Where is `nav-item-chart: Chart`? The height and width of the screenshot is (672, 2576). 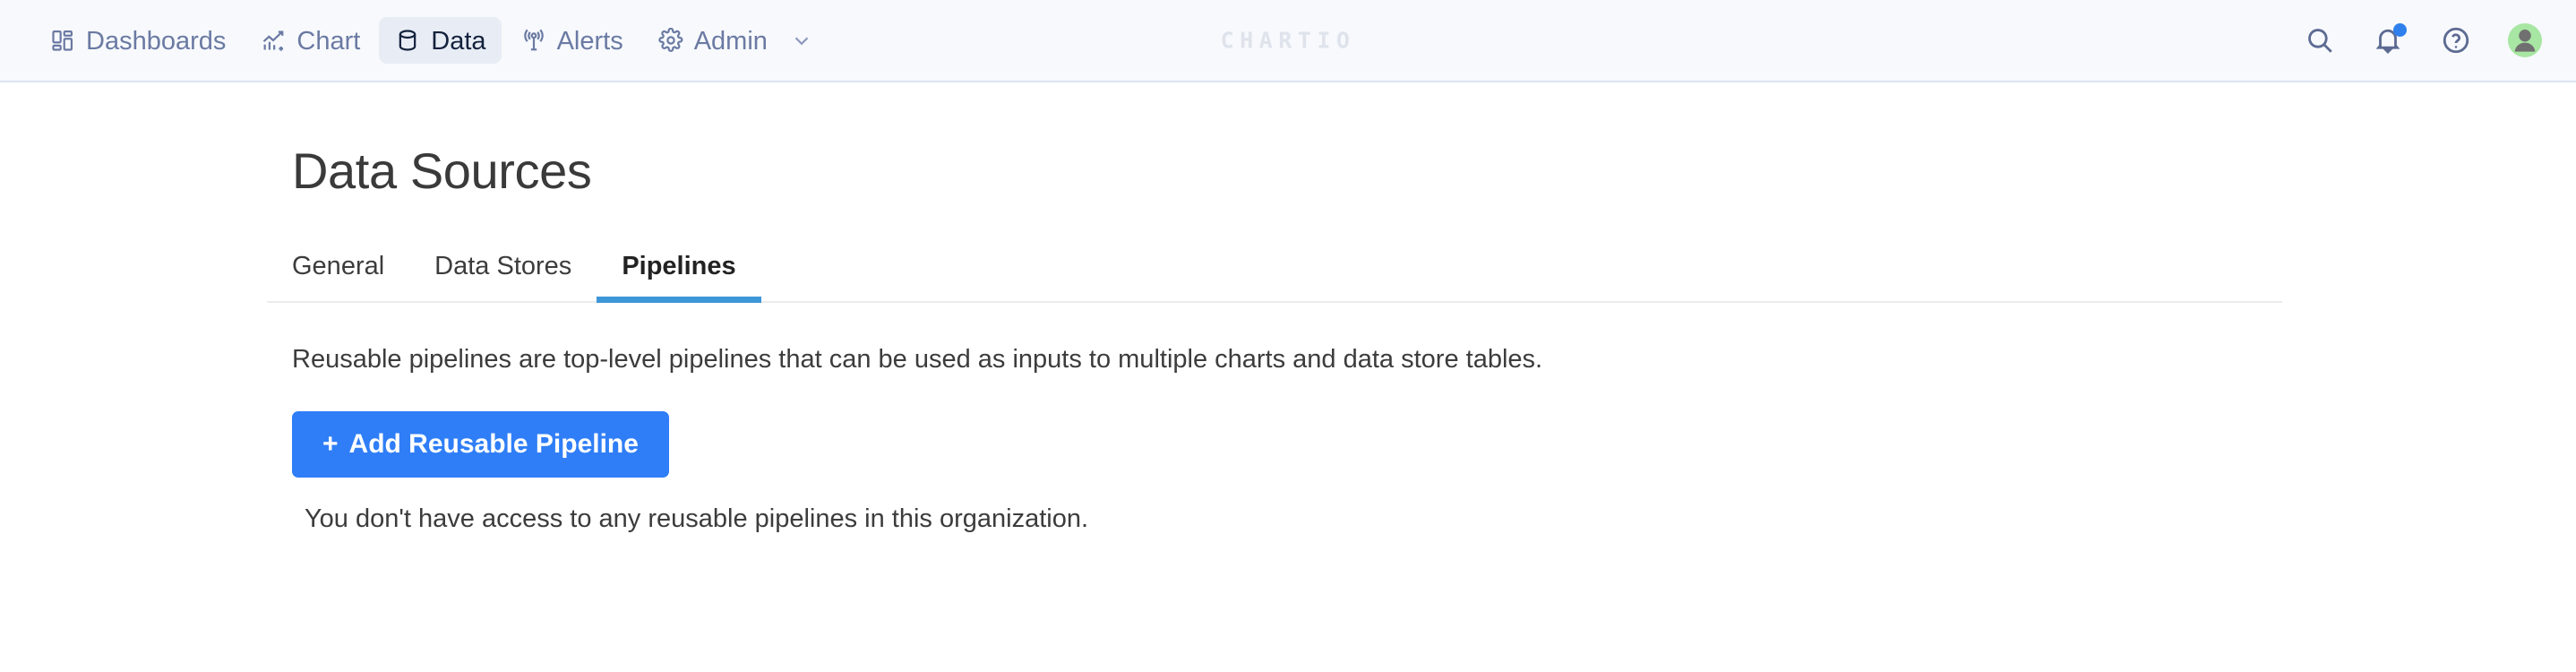 nav-item-chart: Chart is located at coordinates (310, 41).